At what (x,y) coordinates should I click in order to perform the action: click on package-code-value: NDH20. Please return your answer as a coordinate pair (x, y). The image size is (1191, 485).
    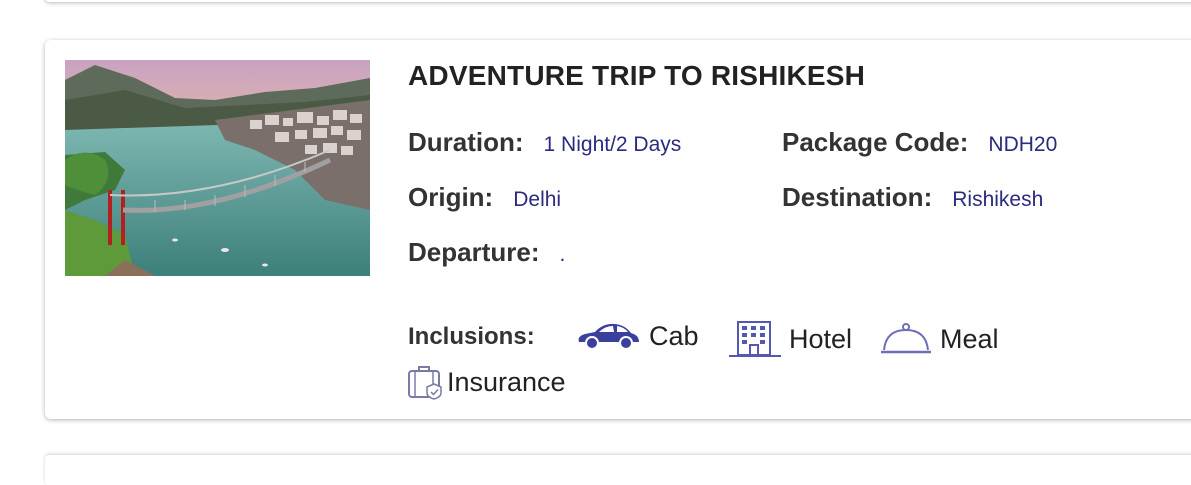
    Looking at the image, I should click on (1023, 144).